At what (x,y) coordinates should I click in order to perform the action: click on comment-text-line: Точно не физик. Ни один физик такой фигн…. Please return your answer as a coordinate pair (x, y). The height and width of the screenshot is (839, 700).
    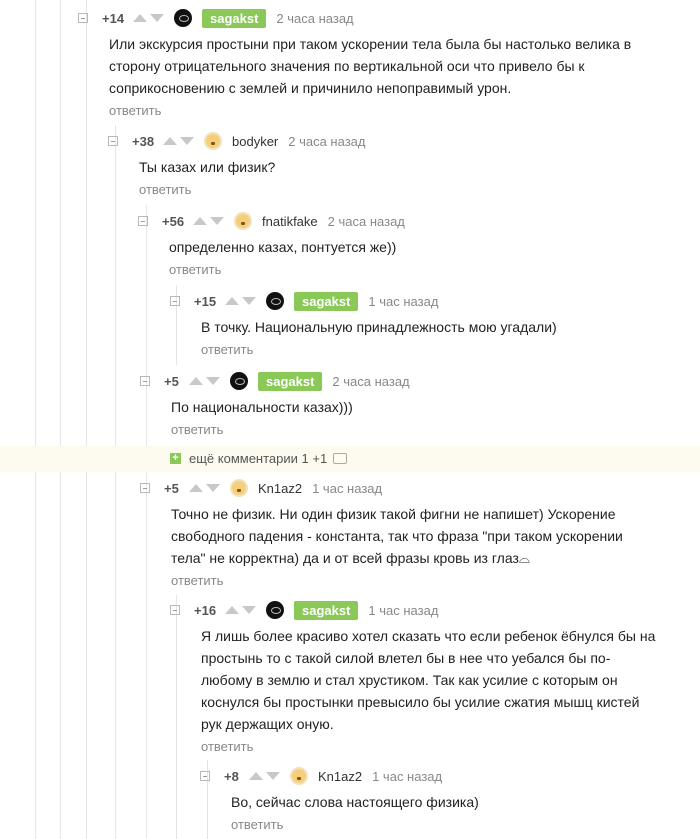
    Looking at the image, I should click on (393, 514).